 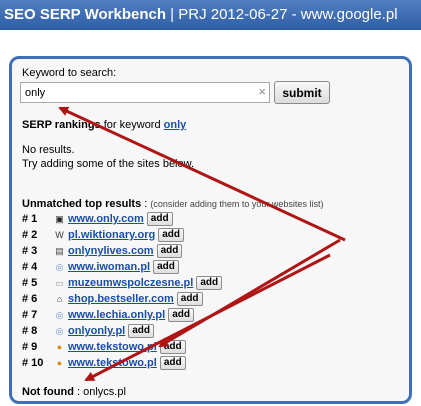 I want to click on site-link: onlynylives.com, so click(x=111, y=251).